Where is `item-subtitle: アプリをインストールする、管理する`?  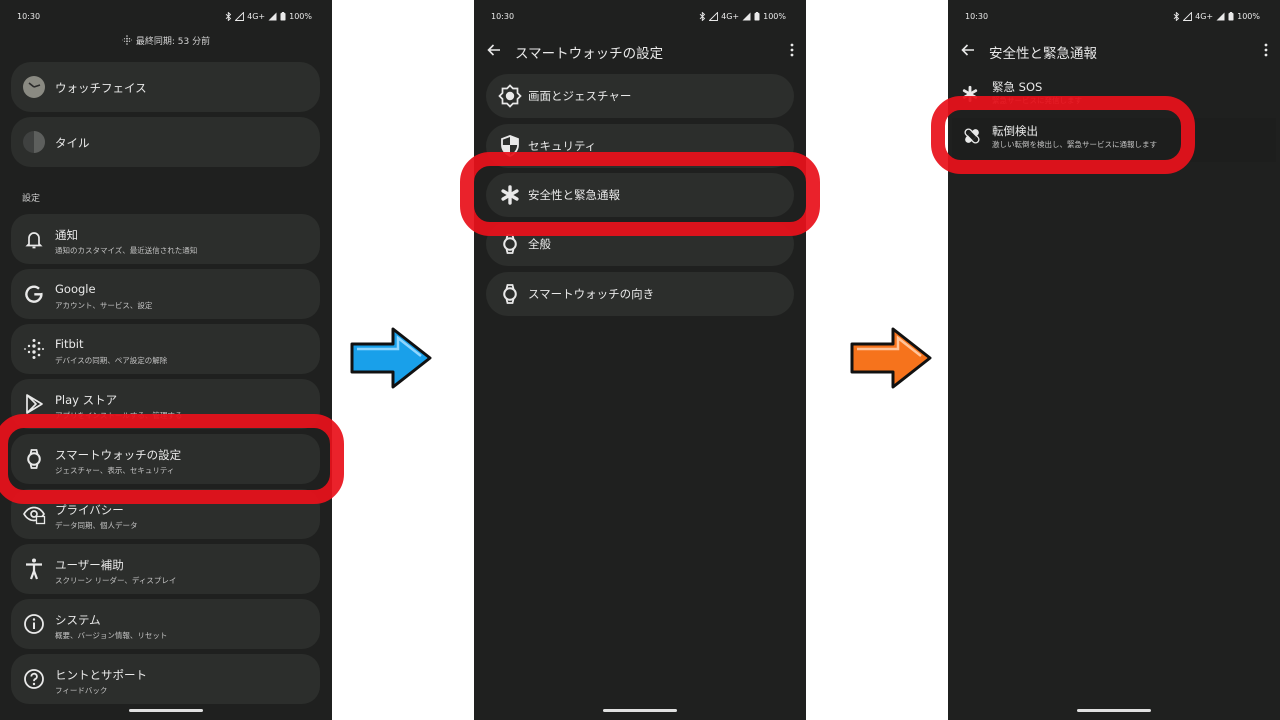
item-subtitle: アプリをインストールする、管理する is located at coordinates (119, 415).